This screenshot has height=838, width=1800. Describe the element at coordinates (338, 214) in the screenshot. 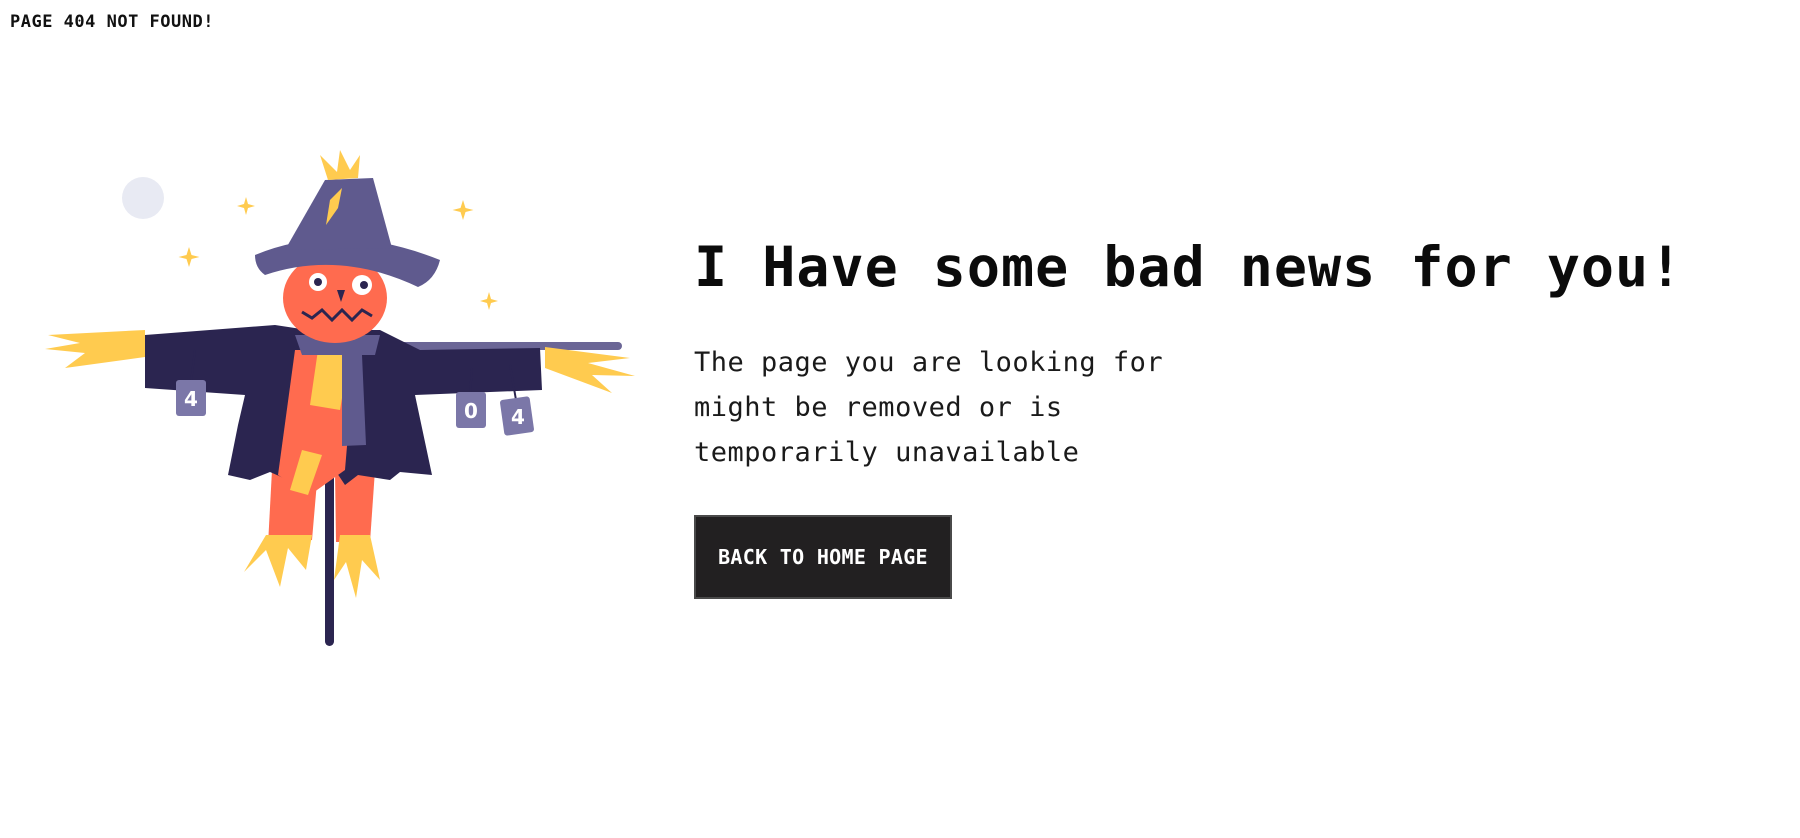

I see `hat-top` at that location.